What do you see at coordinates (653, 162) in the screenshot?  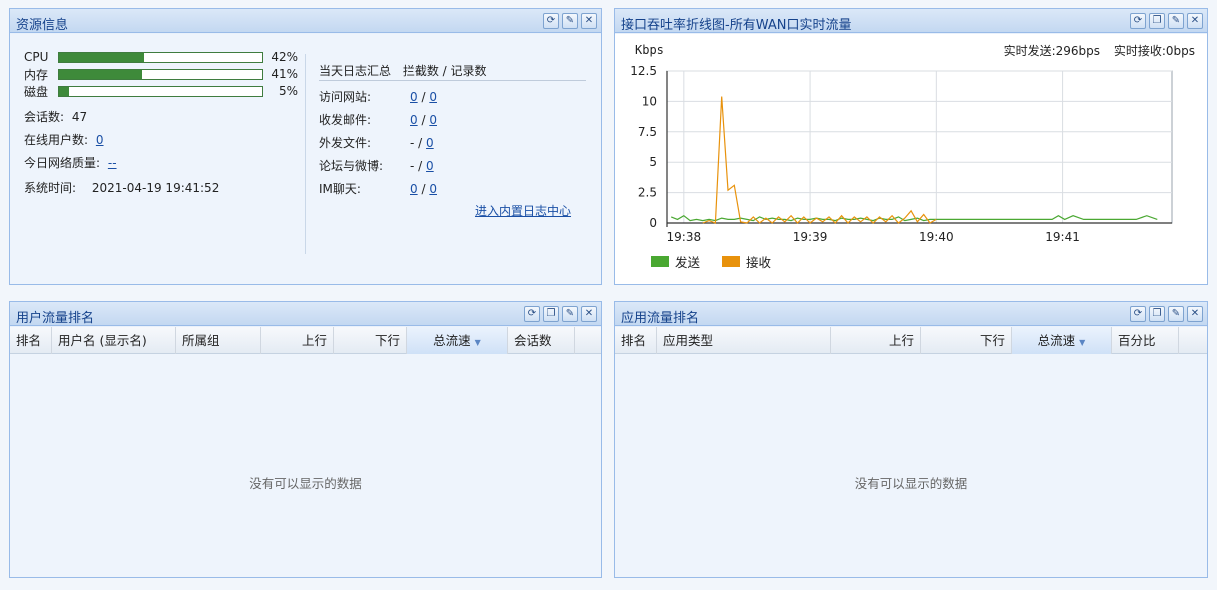 I see `y-tick-label: 5` at bounding box center [653, 162].